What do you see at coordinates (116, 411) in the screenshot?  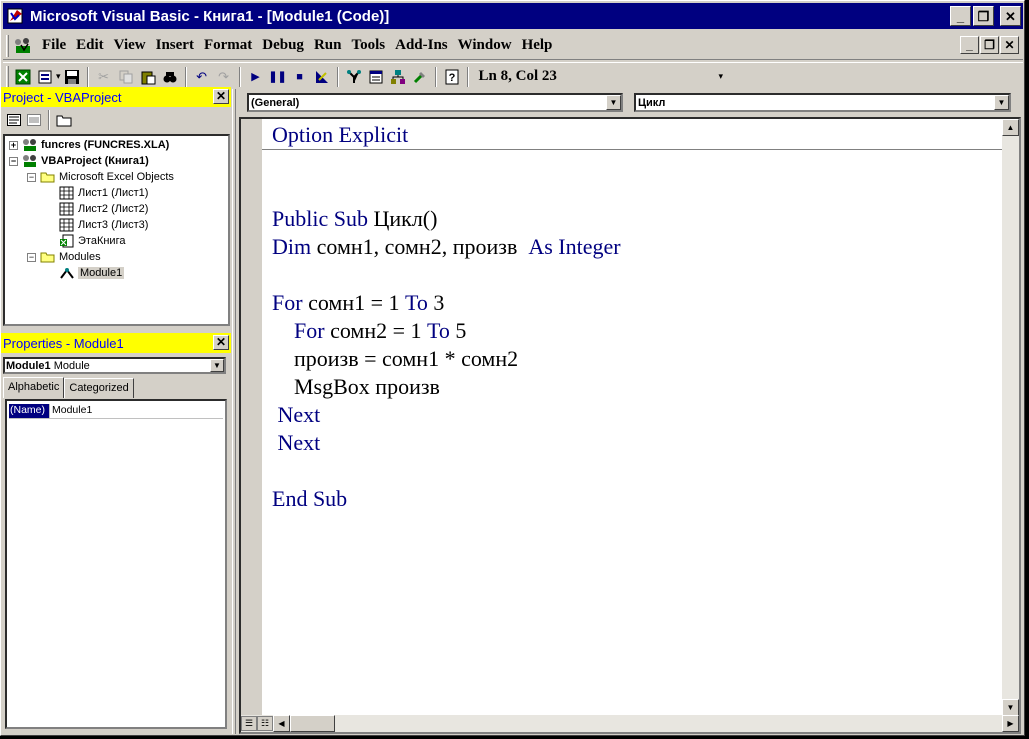 I see `property-row: (Name) Module1` at bounding box center [116, 411].